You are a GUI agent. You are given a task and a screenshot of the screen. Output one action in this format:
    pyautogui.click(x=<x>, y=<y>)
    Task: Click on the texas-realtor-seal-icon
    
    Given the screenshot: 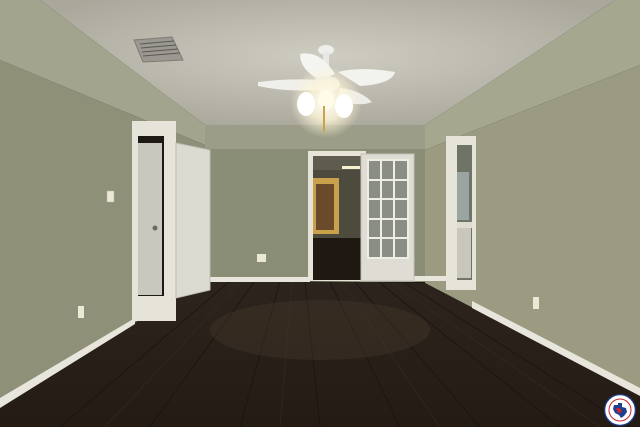 What is the action you would take?
    pyautogui.click(x=620, y=410)
    